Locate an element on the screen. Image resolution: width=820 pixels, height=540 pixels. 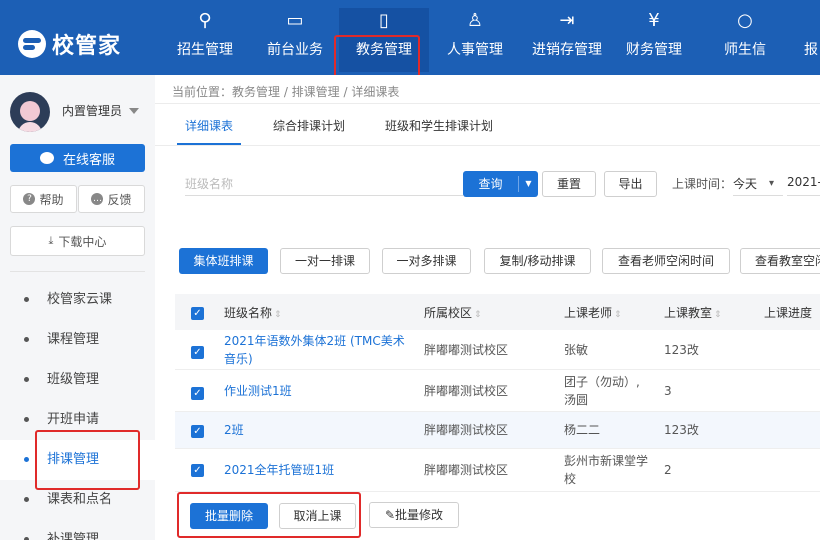
header-classroom: 上课教室 ⇕ is located at coordinates (693, 312).